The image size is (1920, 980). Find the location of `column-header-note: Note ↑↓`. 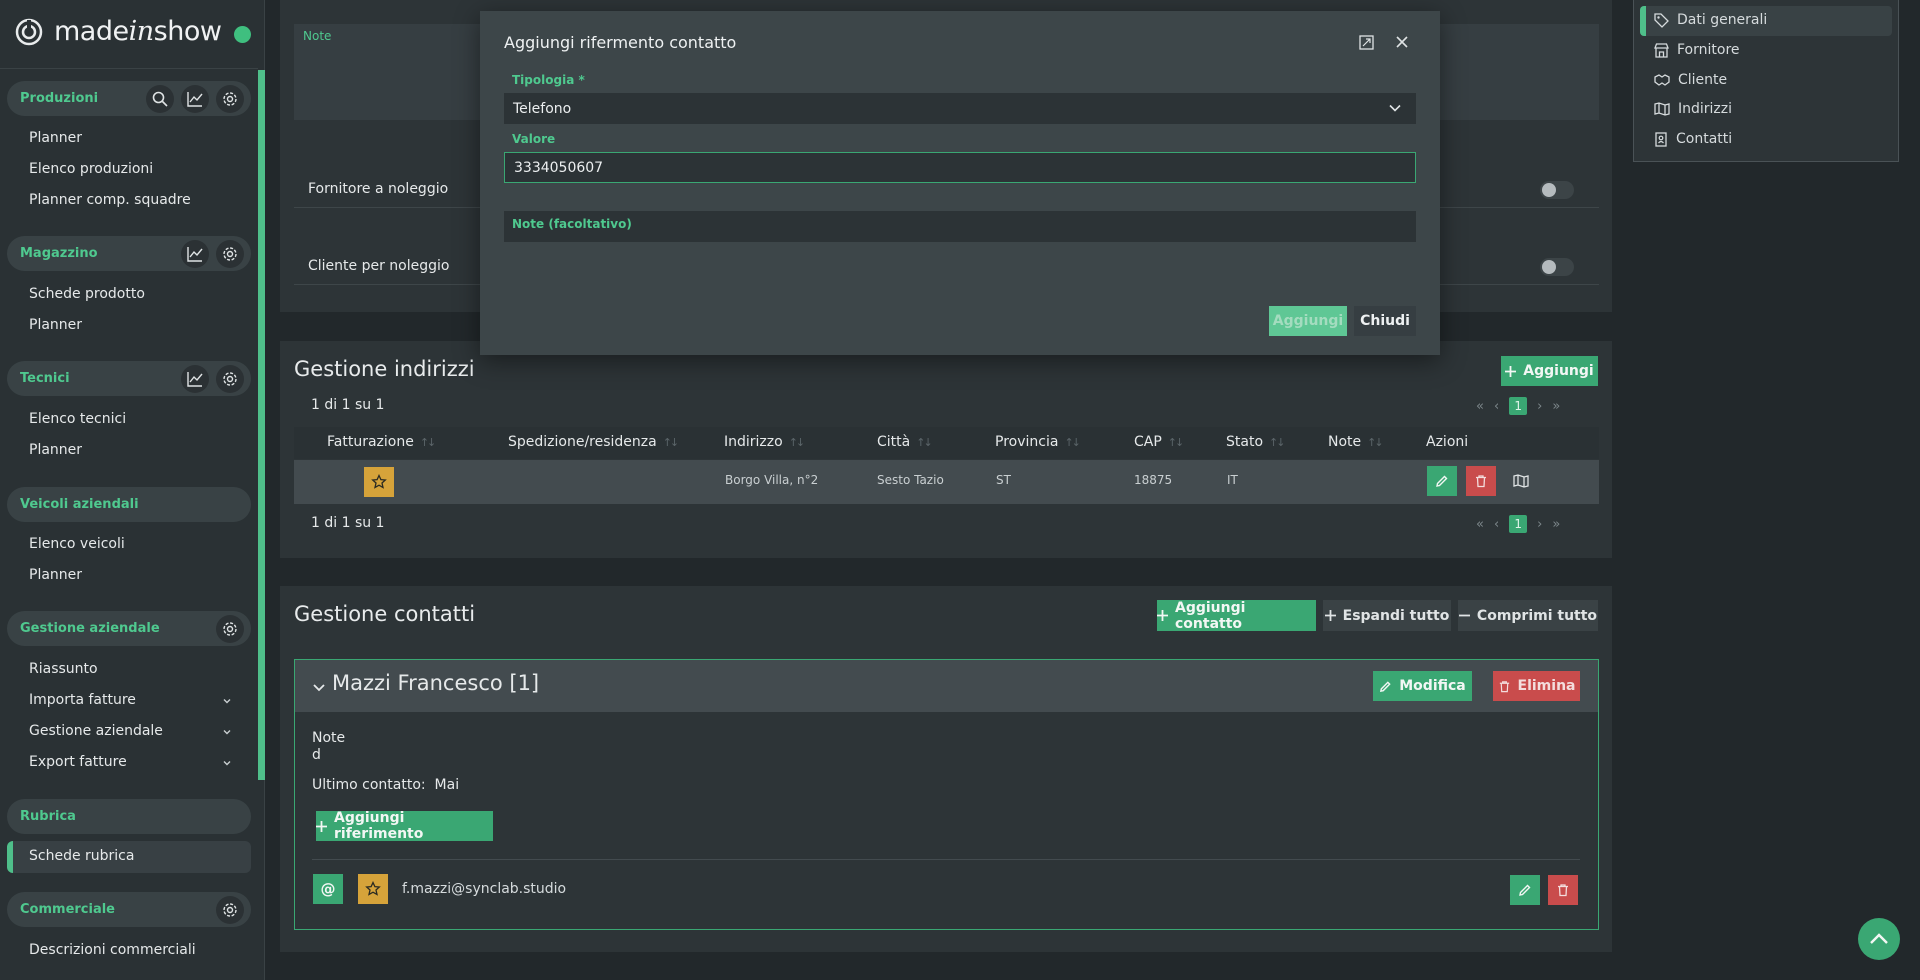

column-header-note: Note ↑↓ is located at coordinates (1356, 442).